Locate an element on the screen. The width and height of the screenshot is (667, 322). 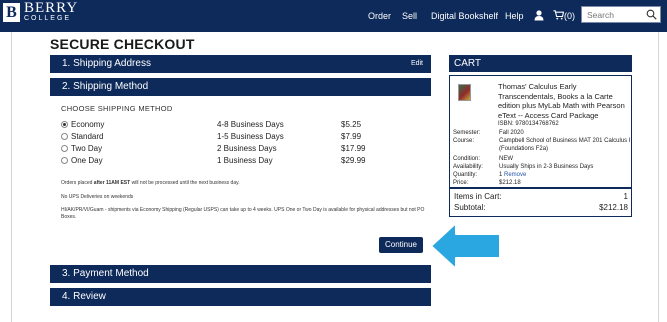
shipping-option-economy: Economy 4-8 Business Days $5.25 is located at coordinates (221, 125).